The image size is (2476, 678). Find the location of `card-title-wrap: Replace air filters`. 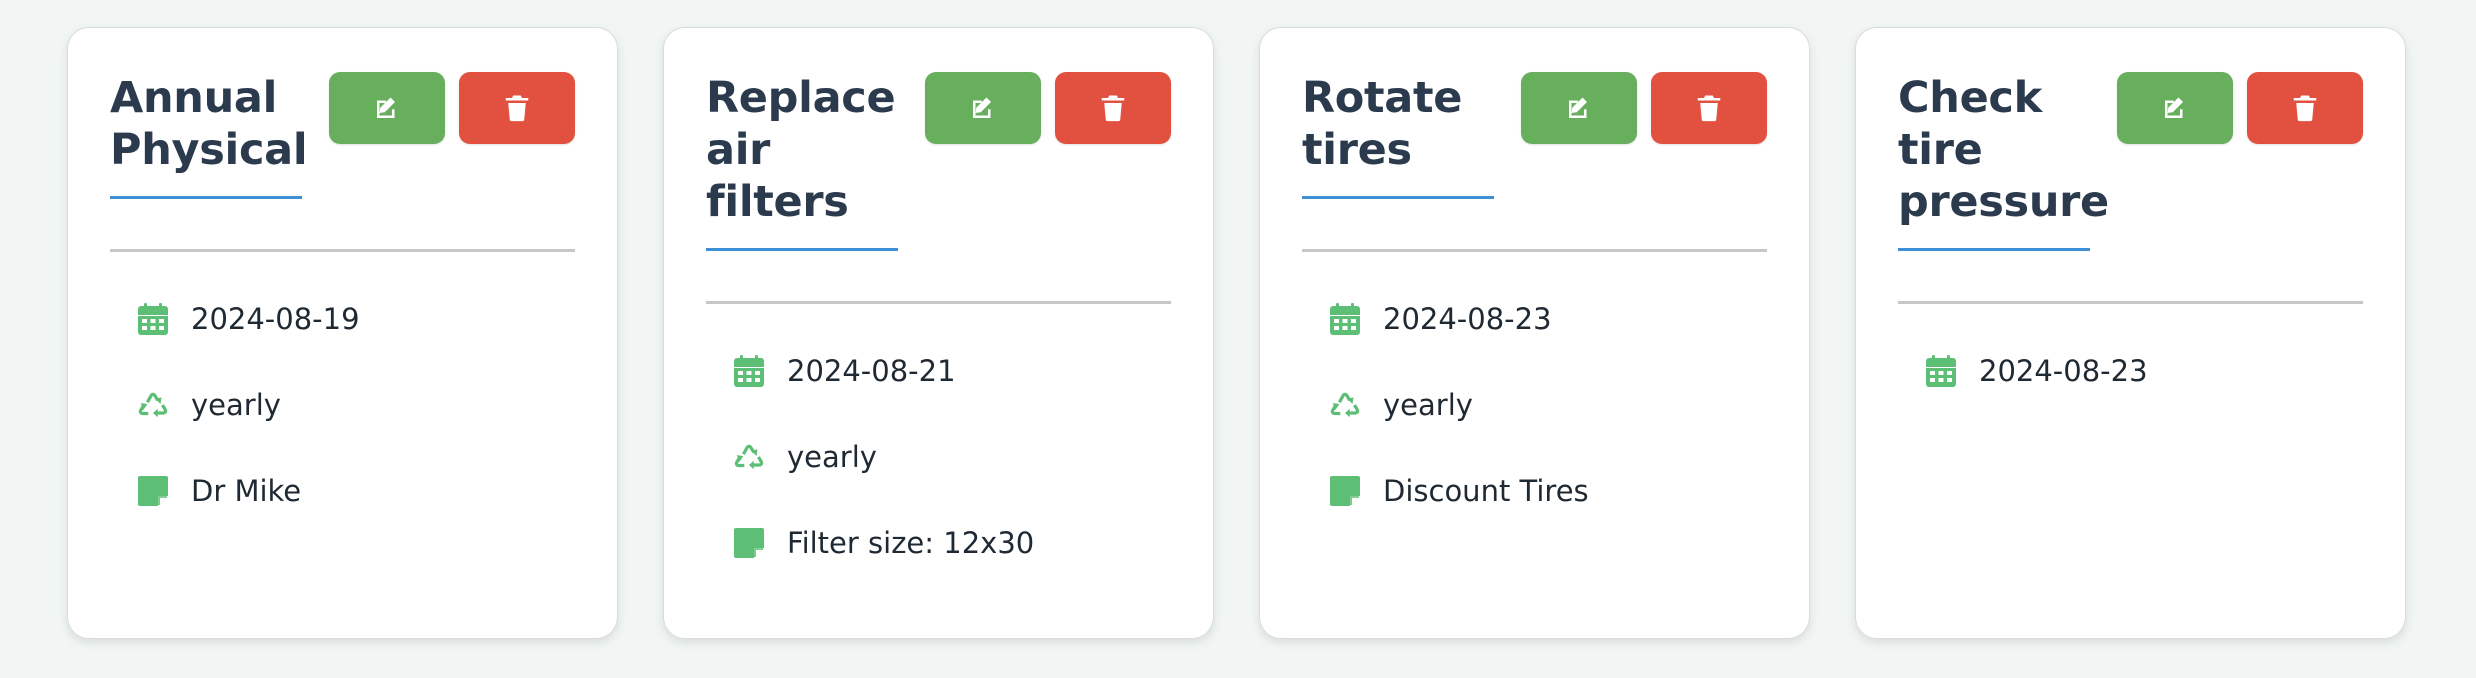

card-title-wrap: Replace air filters is located at coordinates (802, 161).